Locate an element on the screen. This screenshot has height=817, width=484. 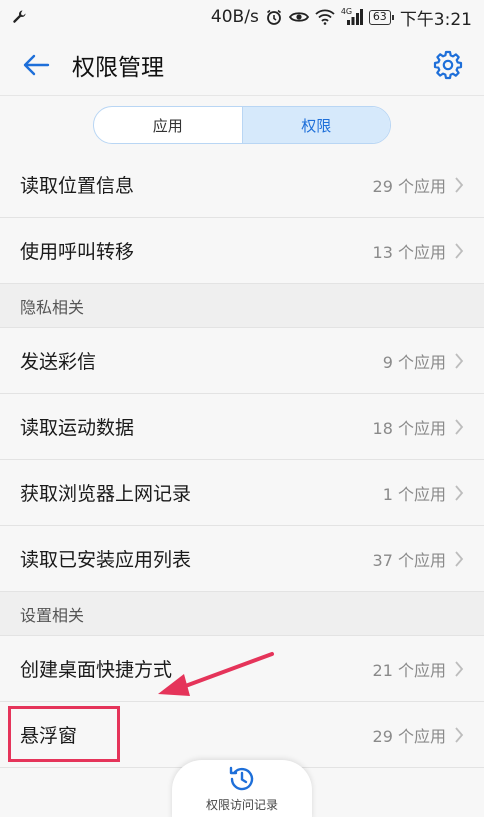
list-item-label: 使用呼叫转移 is located at coordinates (77, 252).